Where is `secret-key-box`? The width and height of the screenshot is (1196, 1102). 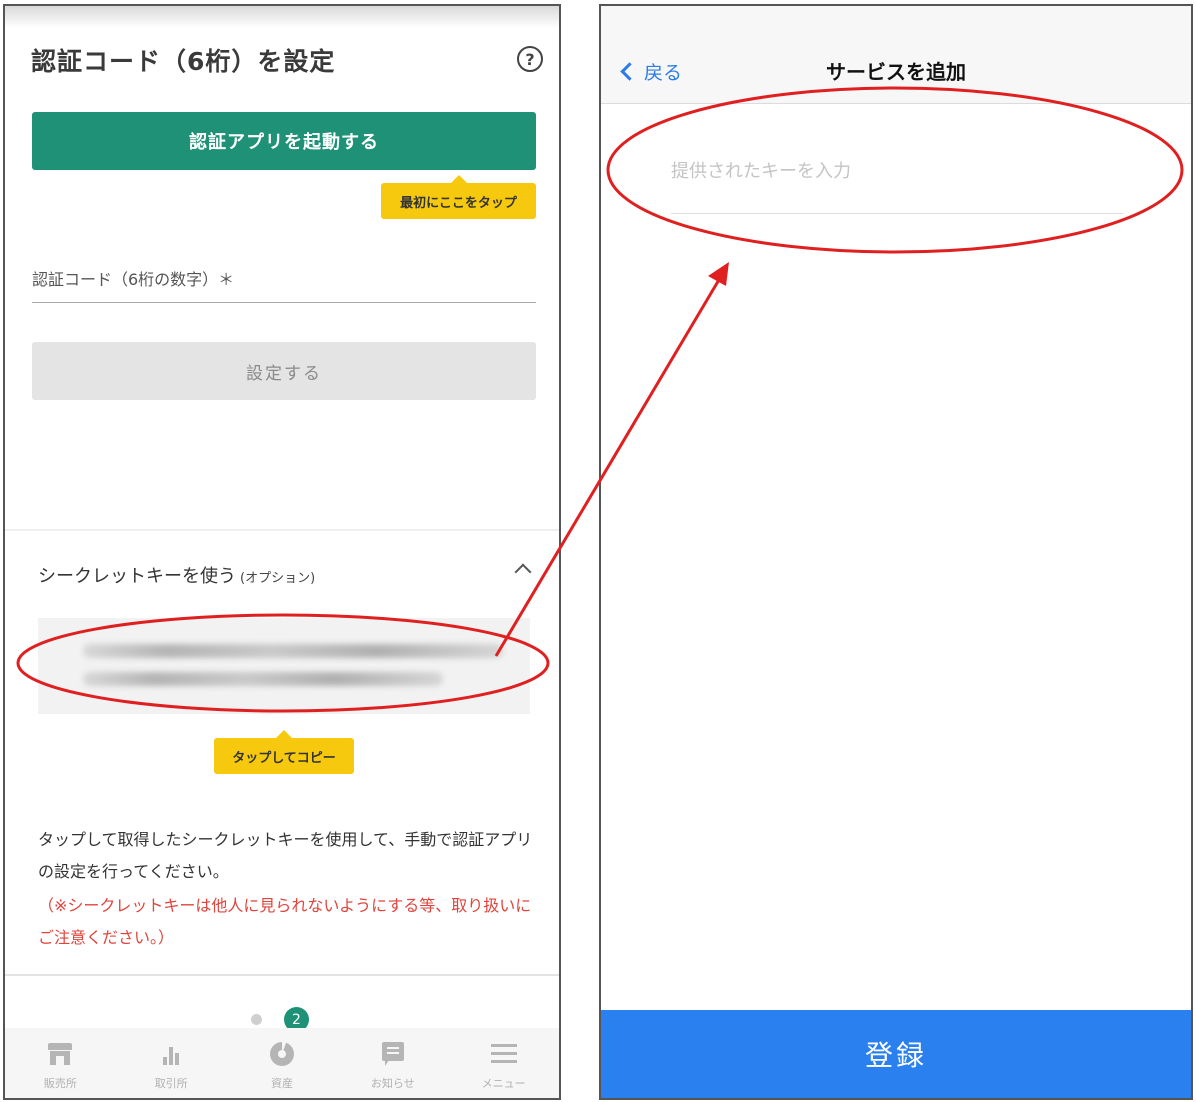
secret-key-box is located at coordinates (284, 666).